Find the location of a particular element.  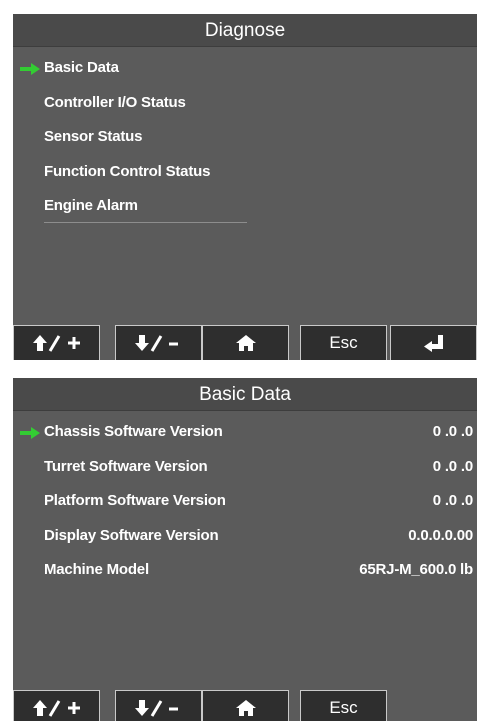

info-row-label: Turret Software Version is located at coordinates (126, 466).